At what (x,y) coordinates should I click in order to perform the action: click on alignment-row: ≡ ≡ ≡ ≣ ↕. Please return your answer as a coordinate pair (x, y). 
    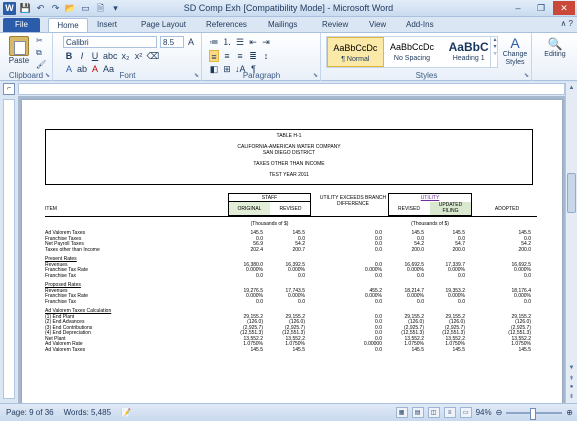
    Looking at the image, I should click on (240, 56).